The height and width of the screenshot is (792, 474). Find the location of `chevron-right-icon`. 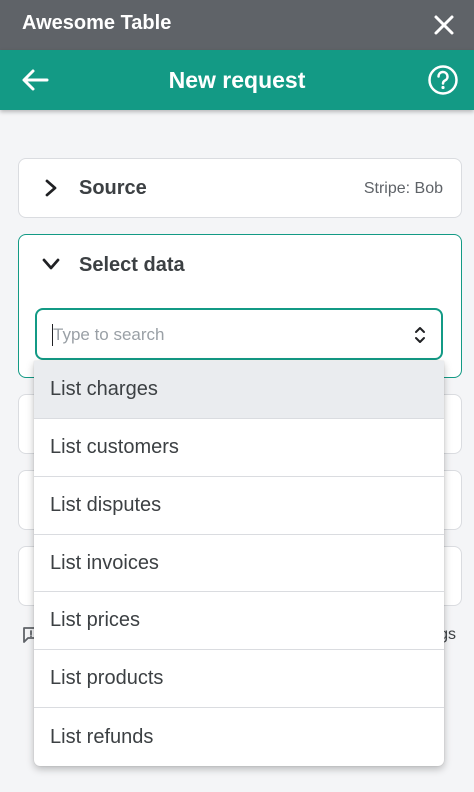

chevron-right-icon is located at coordinates (51, 188).